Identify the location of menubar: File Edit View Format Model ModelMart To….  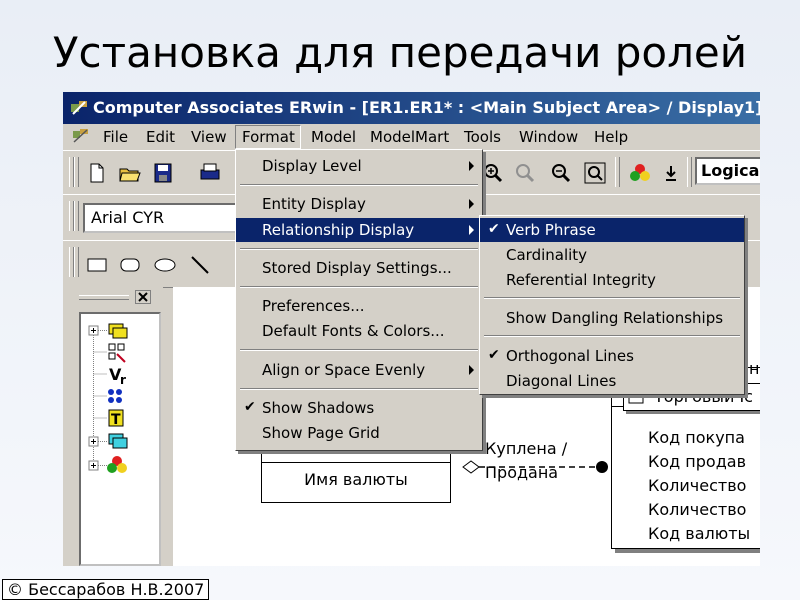
(411, 137).